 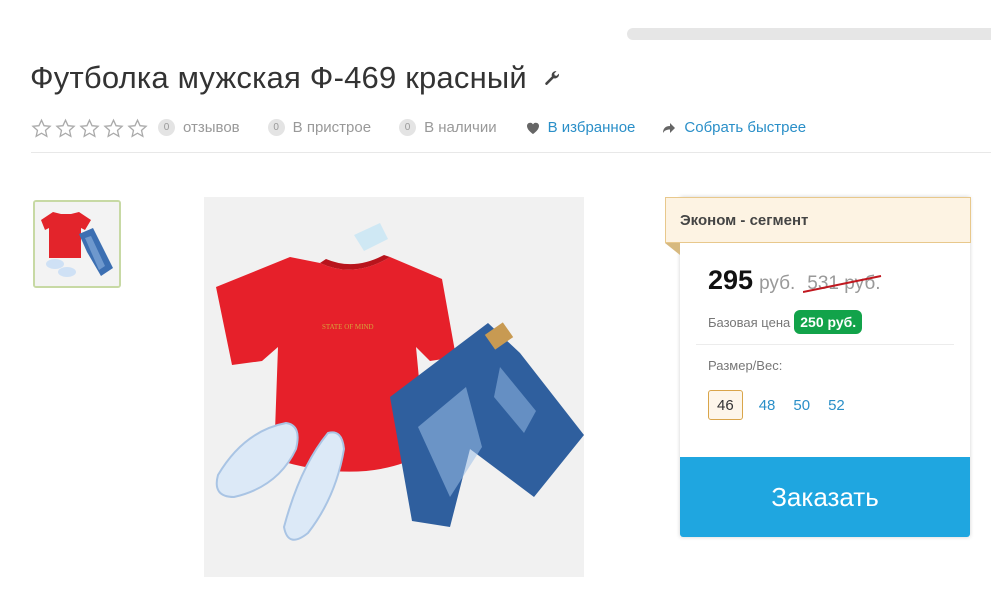 What do you see at coordinates (749, 322) in the screenshot?
I see `base-price-label: Базовая цена` at bounding box center [749, 322].